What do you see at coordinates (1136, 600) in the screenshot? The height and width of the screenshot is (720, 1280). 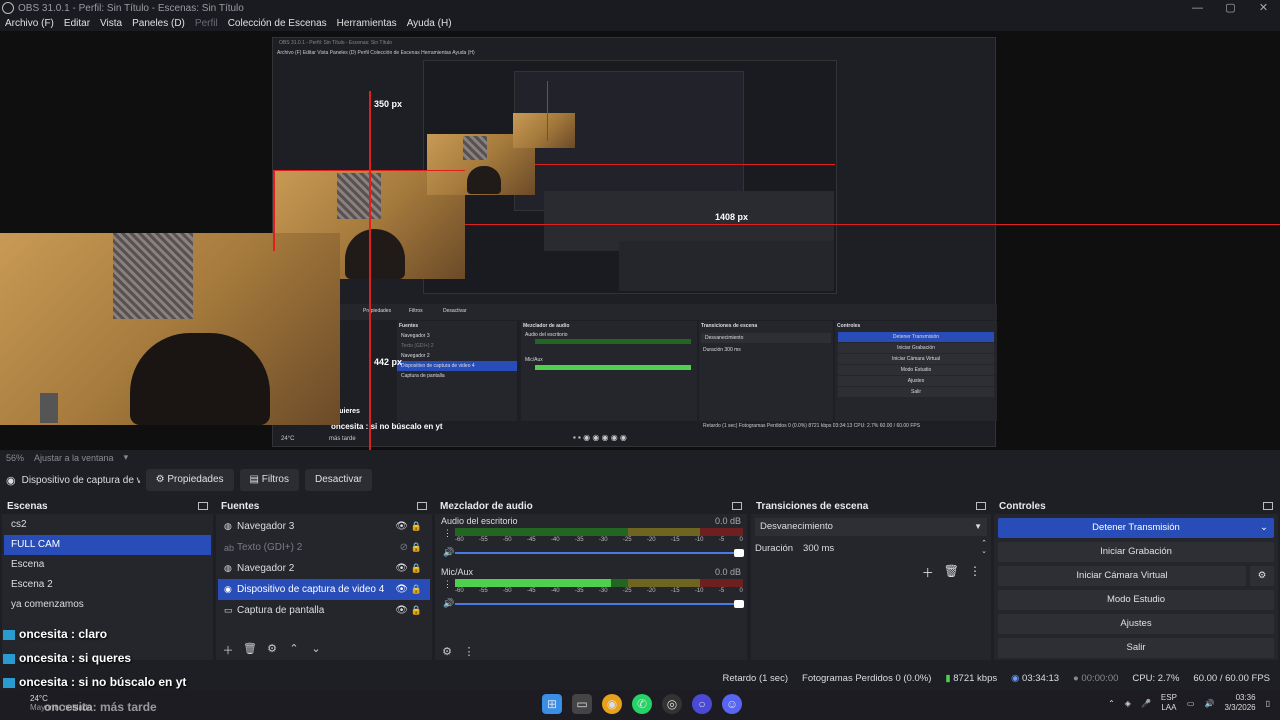 I see `studio-mode-button: Modo Estudio` at bounding box center [1136, 600].